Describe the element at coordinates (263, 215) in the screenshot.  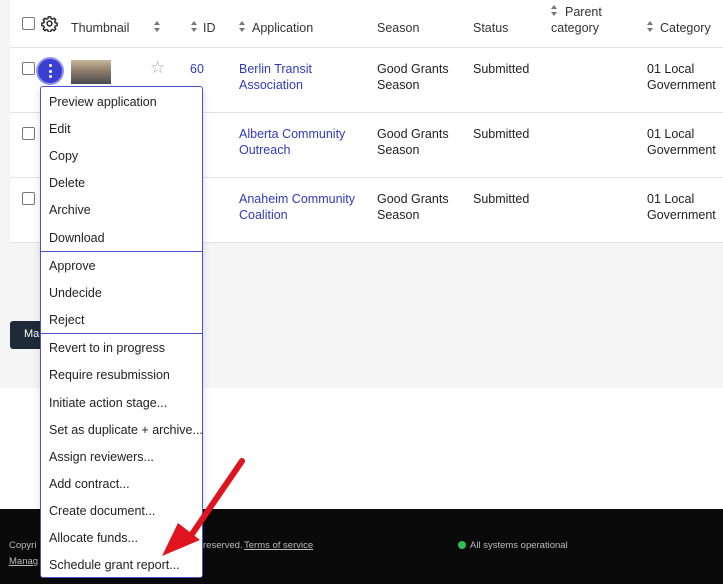
I see `application-name-link: Coalition` at that location.